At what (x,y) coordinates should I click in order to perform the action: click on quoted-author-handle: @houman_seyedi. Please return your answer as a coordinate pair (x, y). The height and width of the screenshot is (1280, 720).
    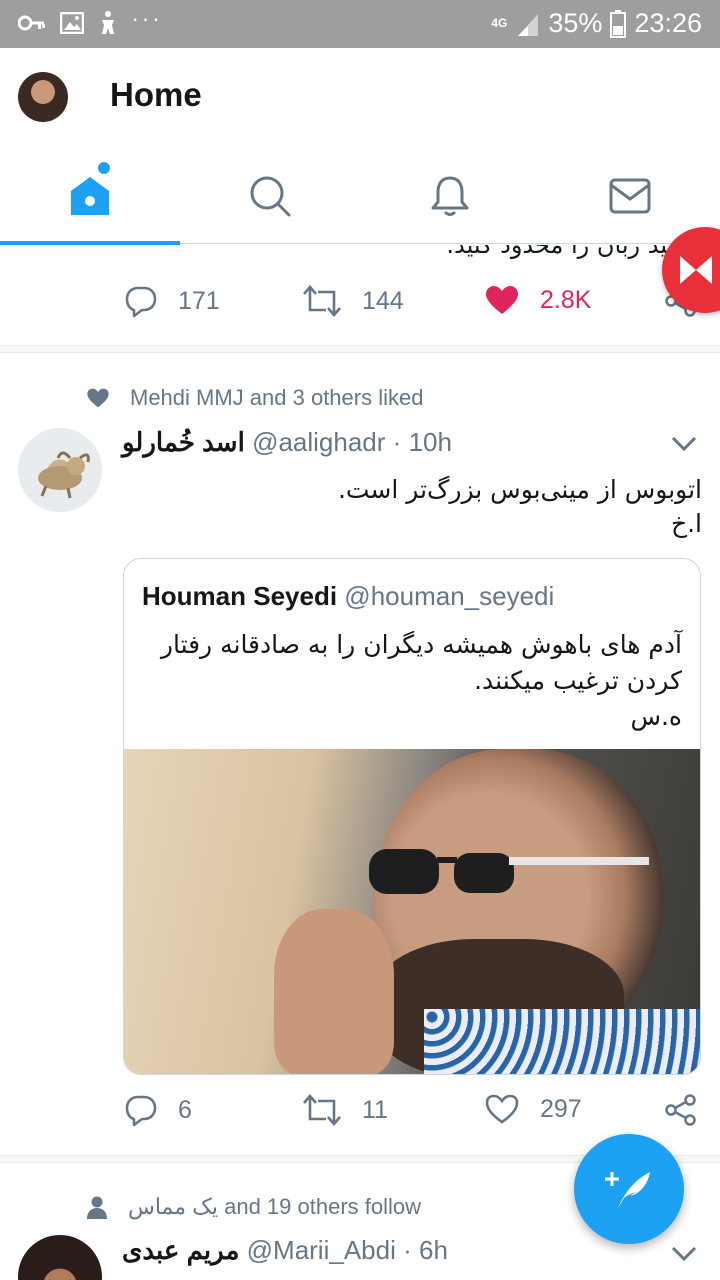
    Looking at the image, I should click on (449, 596).